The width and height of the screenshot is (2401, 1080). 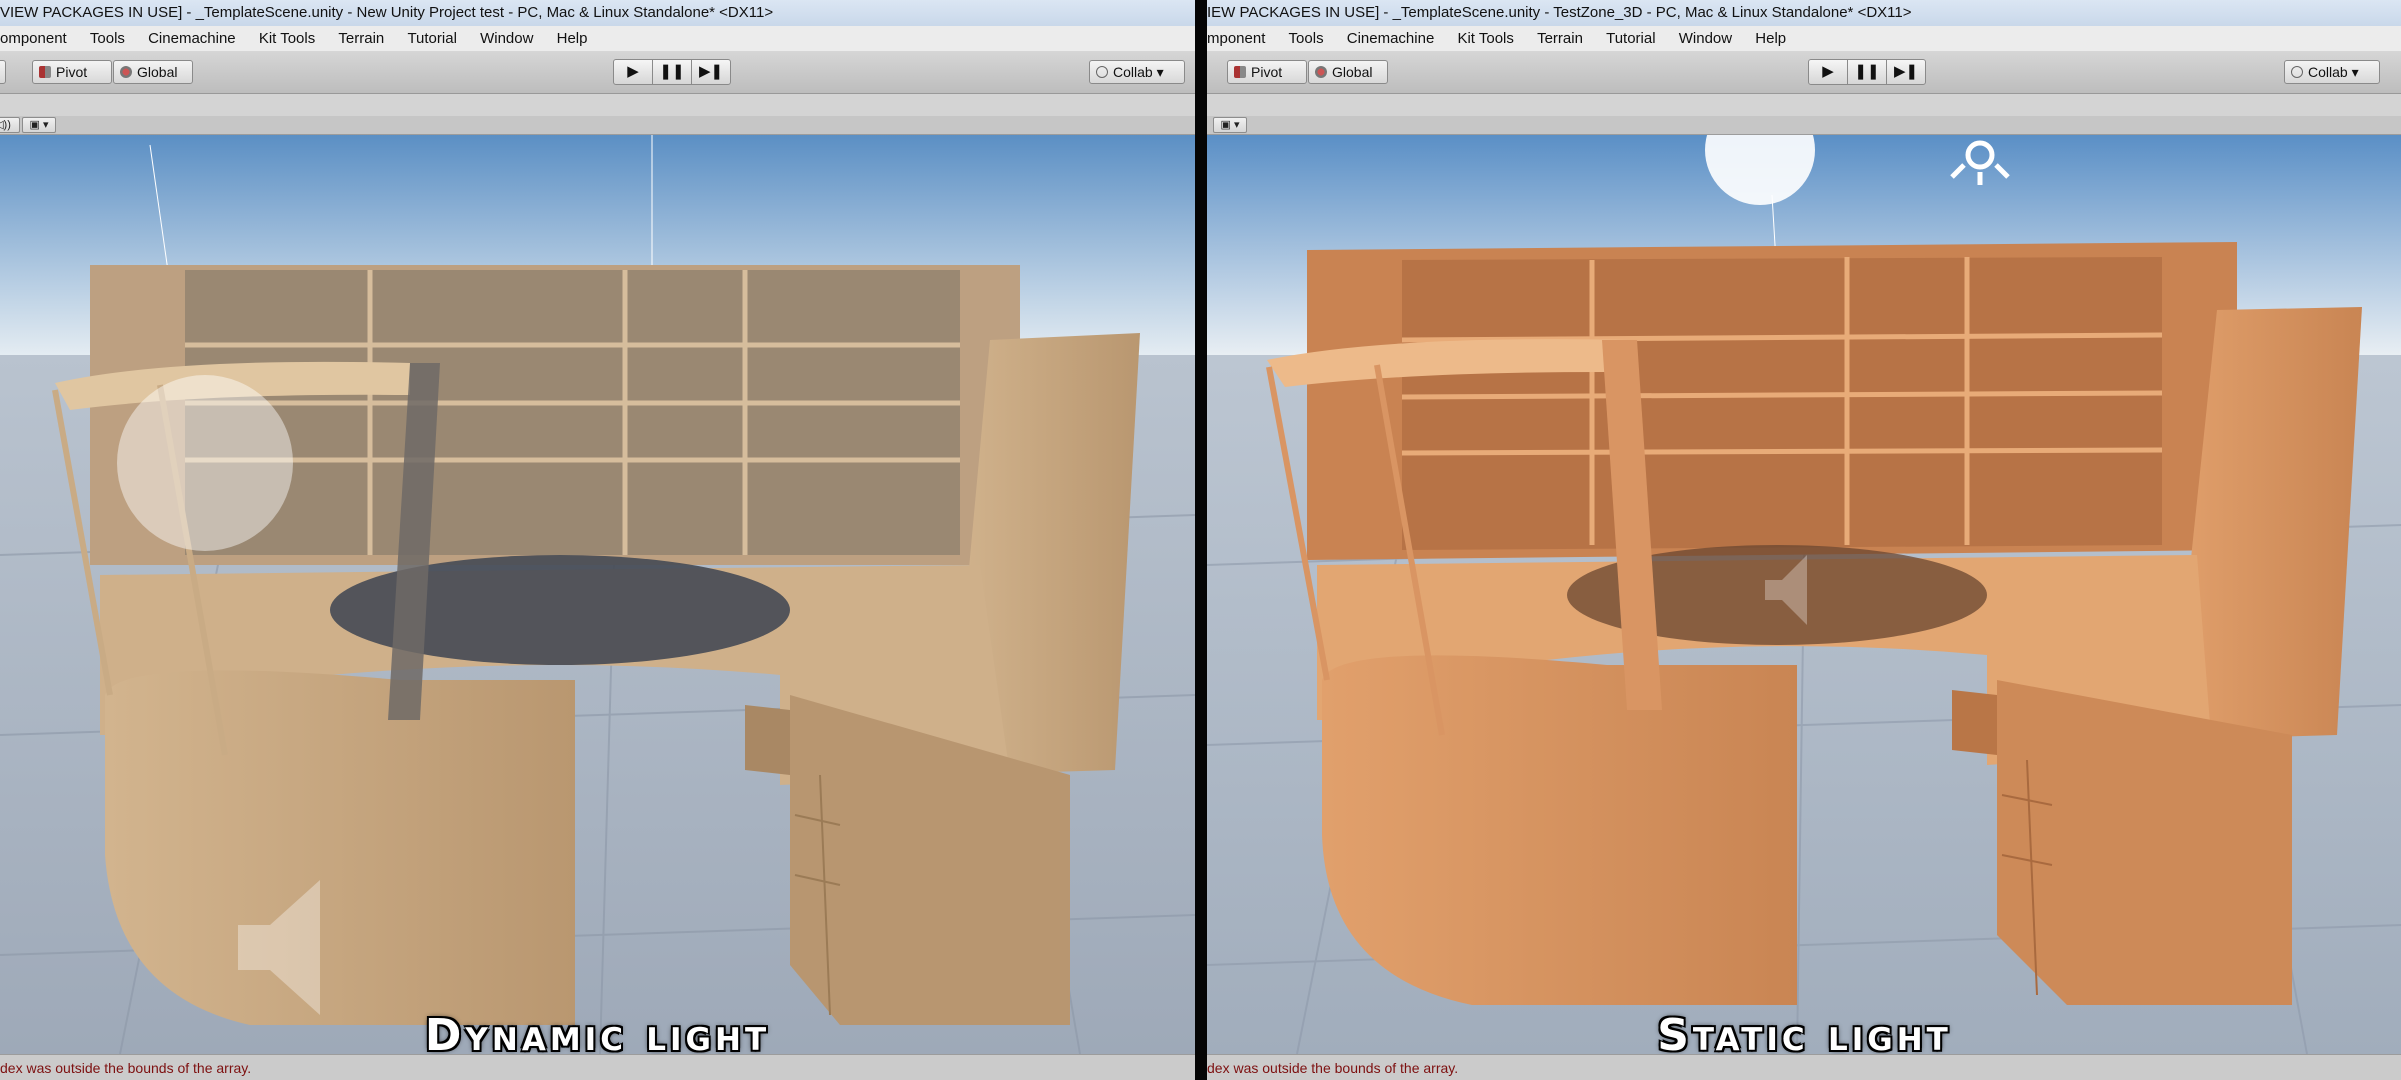 What do you see at coordinates (1201, 540) in the screenshot?
I see `split-divider` at bounding box center [1201, 540].